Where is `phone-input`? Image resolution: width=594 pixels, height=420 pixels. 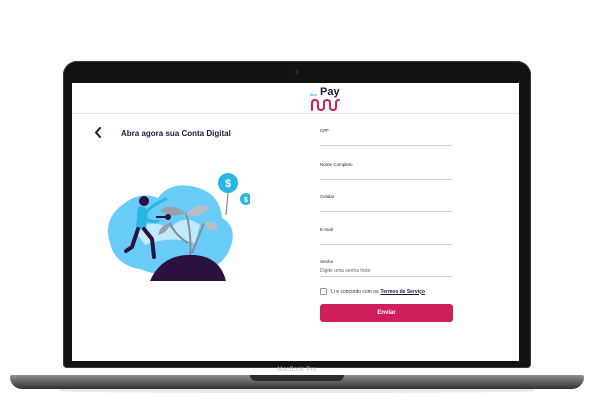
phone-input is located at coordinates (386, 206).